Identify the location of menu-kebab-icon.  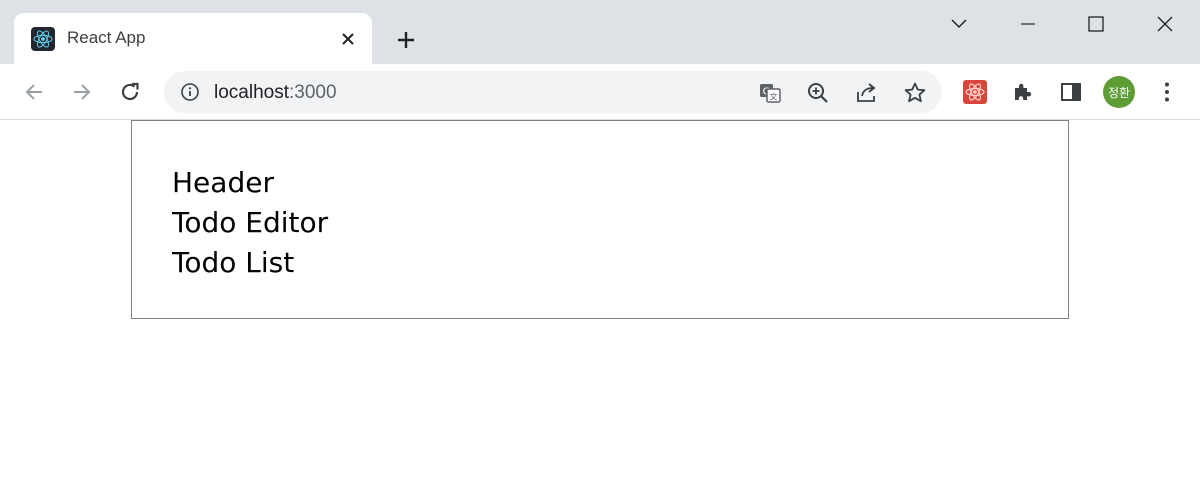
(1167, 92).